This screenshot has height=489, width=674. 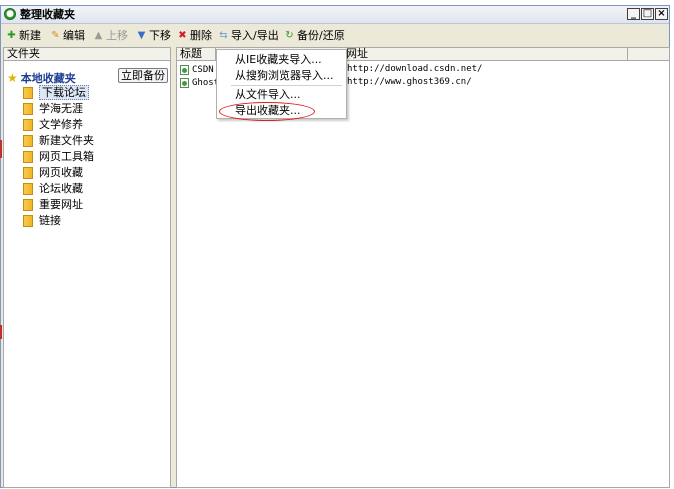 I want to click on column-header-title: 标题, so click(x=189, y=54).